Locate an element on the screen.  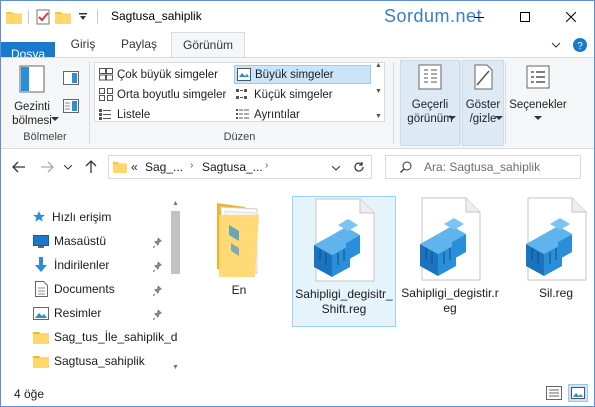
tab-home: Giriş is located at coordinates (83, 44).